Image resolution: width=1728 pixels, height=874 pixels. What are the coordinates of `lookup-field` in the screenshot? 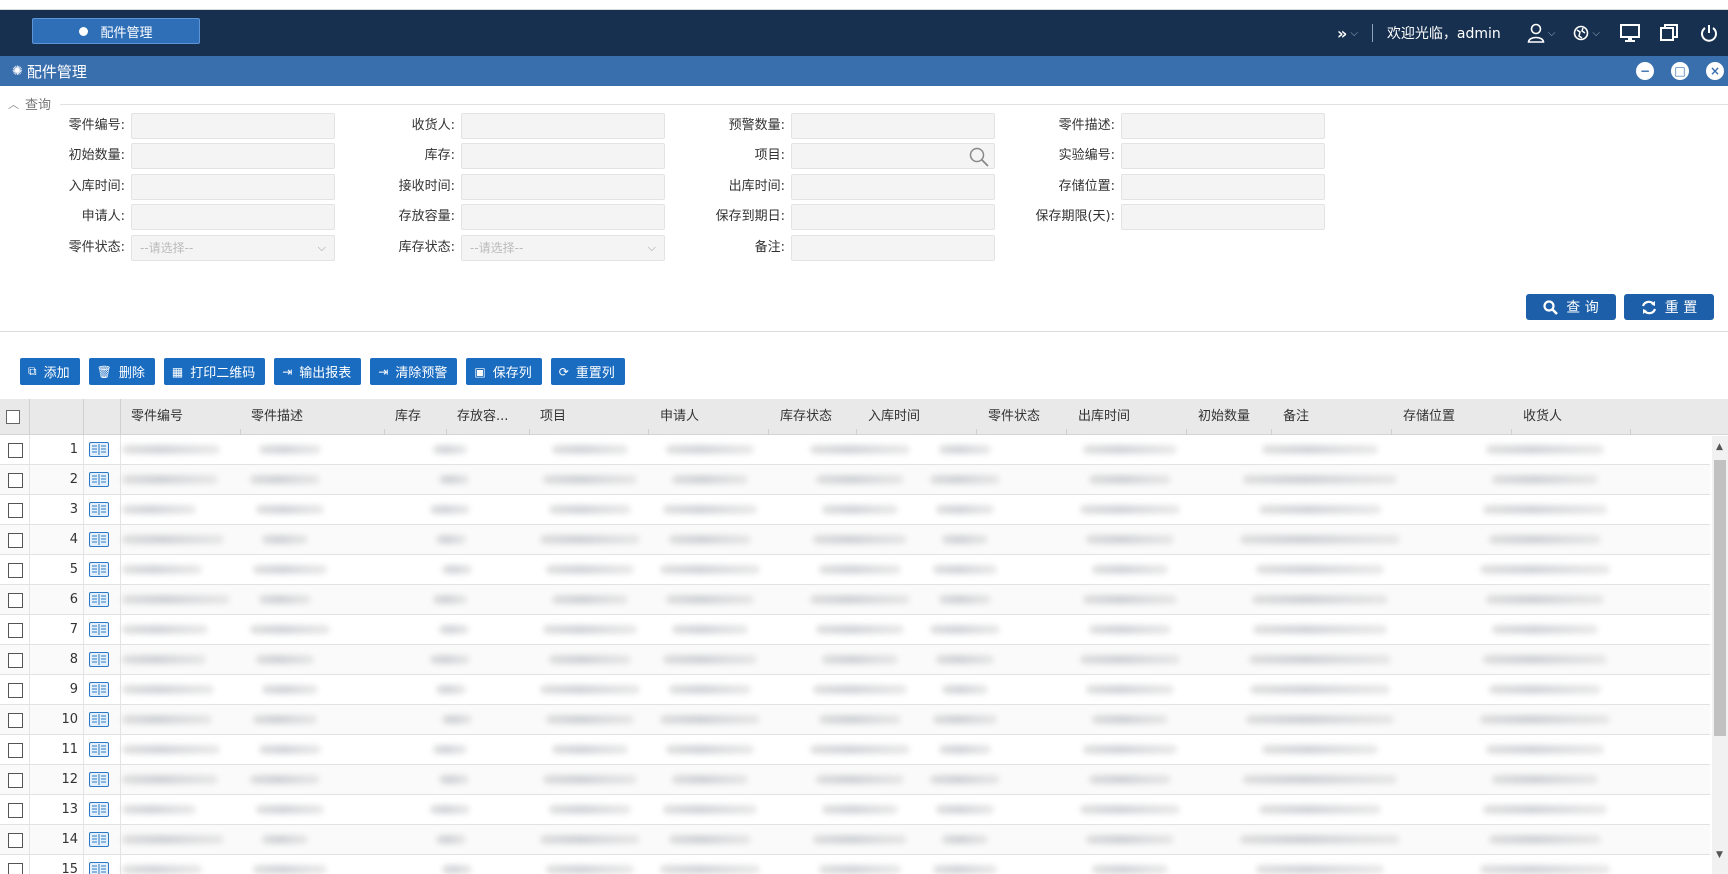 It's located at (893, 156).